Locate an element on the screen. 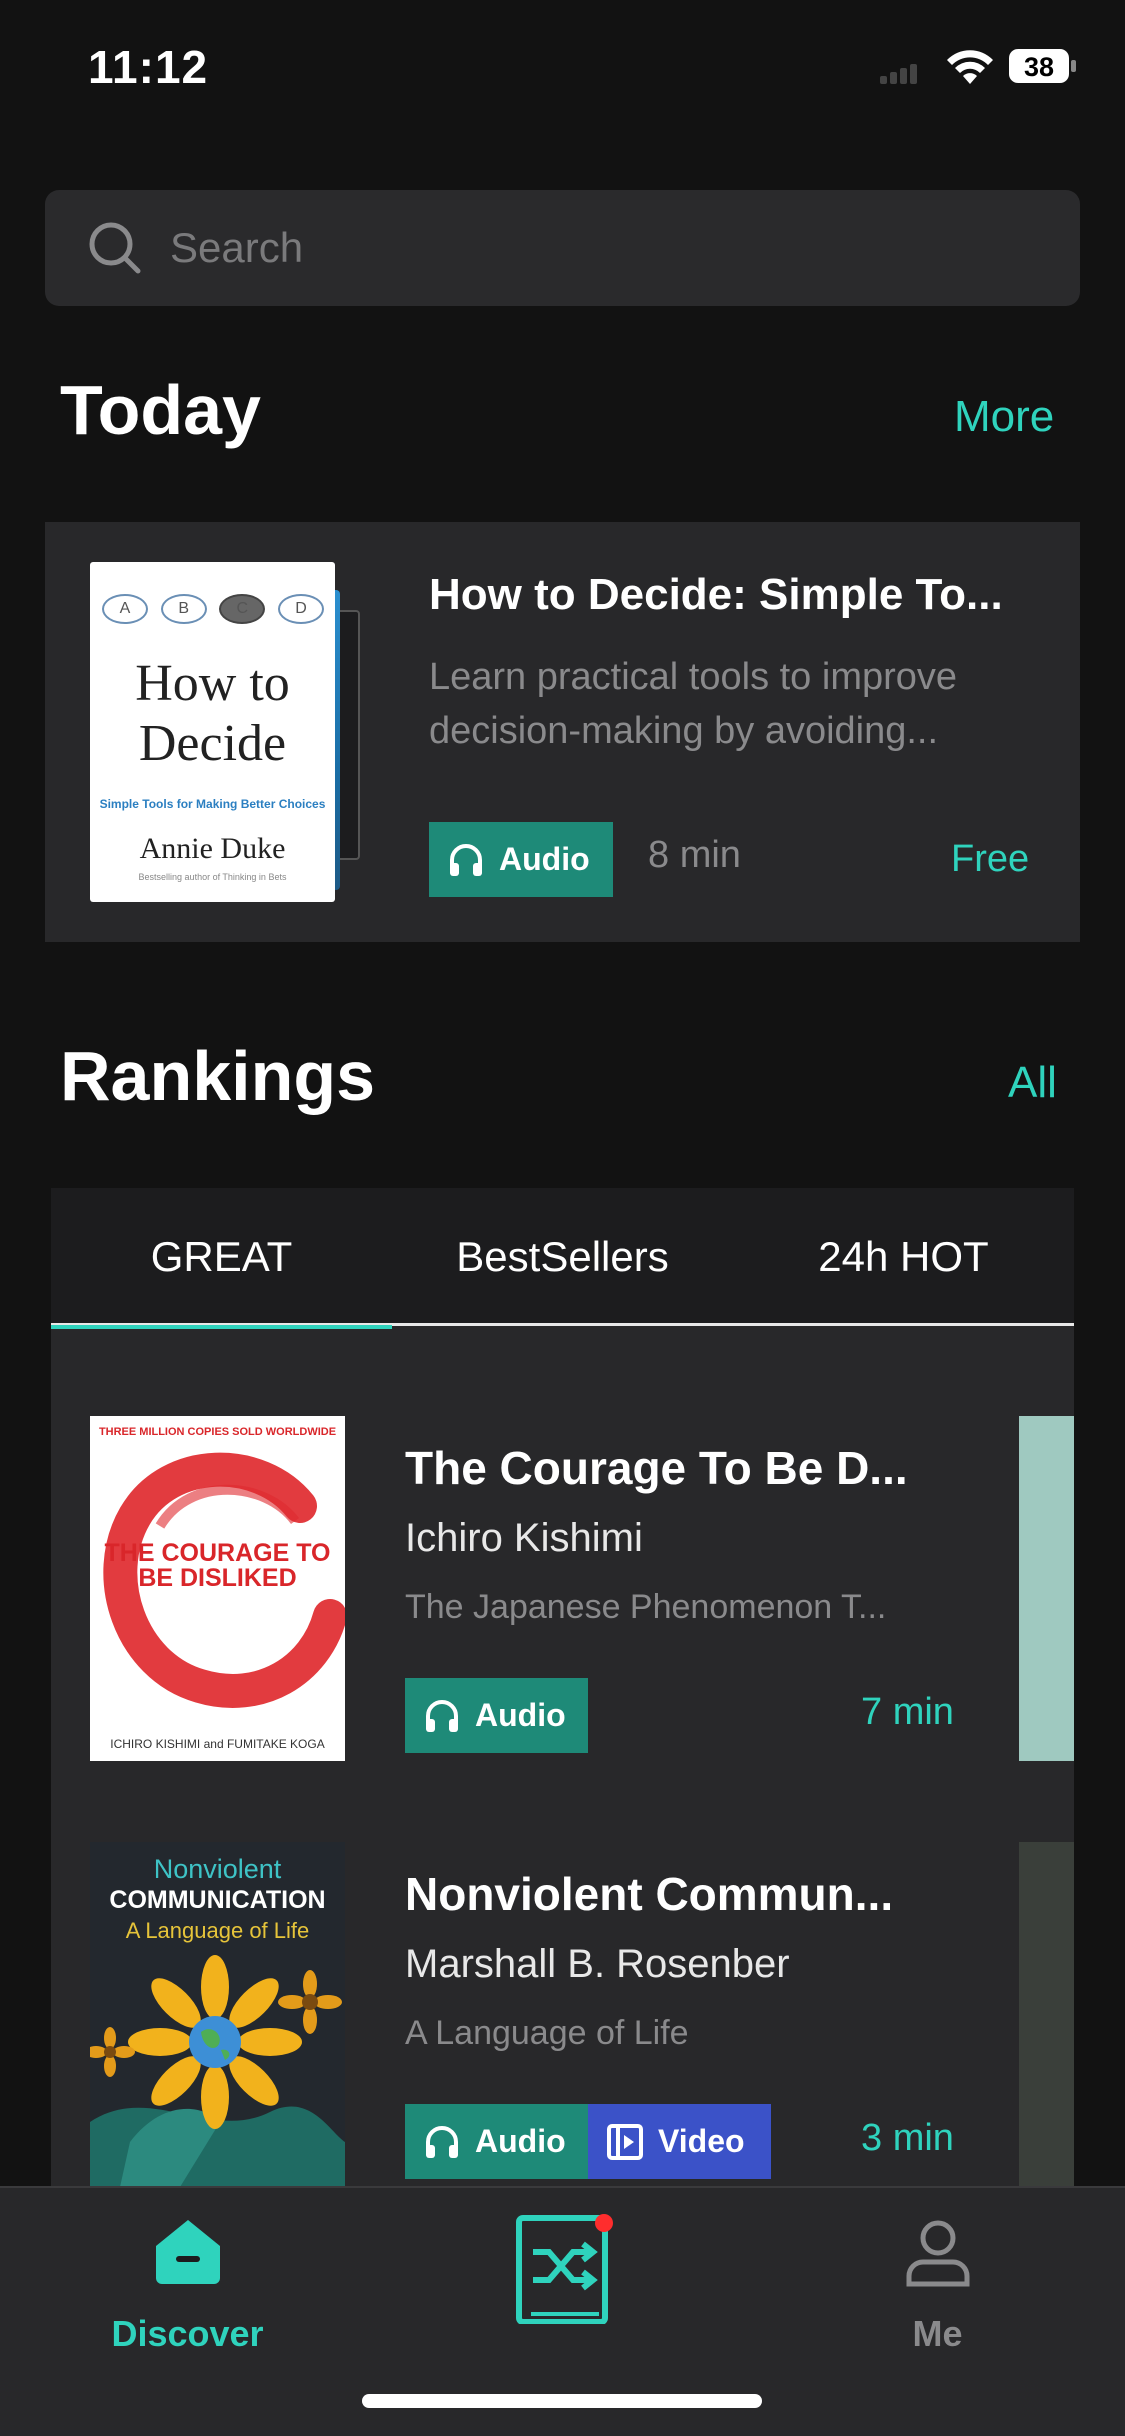  home-indicator is located at coordinates (562, 2401).